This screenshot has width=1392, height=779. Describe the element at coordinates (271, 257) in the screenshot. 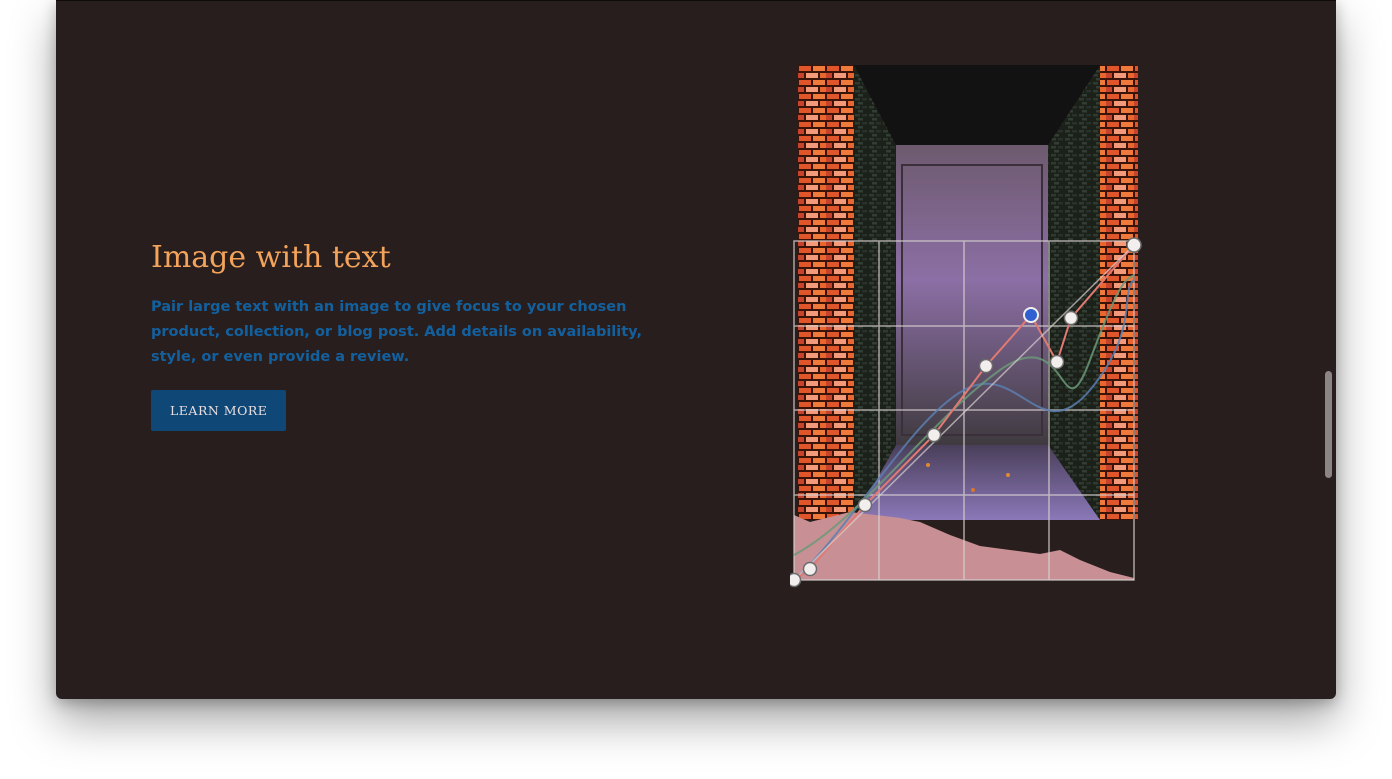

I see `section-heading: Image with text` at that location.